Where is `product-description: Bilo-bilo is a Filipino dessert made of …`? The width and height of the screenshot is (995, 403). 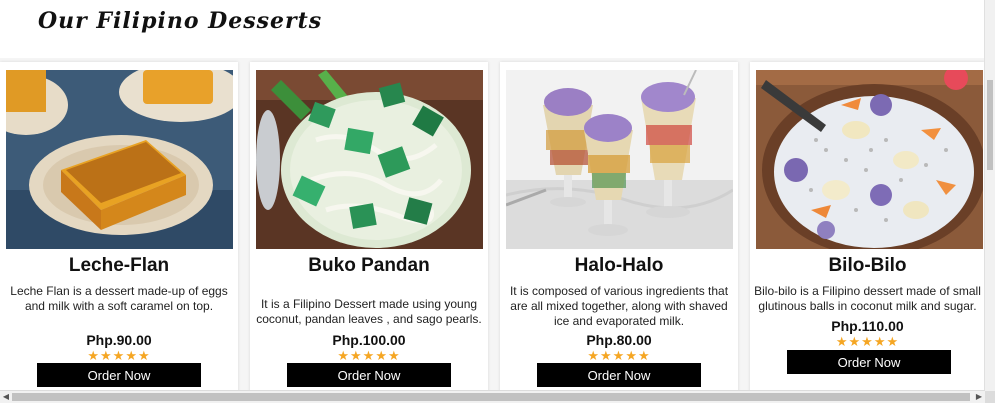
product-description: Bilo-bilo is a Filipino dessert made of … is located at coordinates (867, 298).